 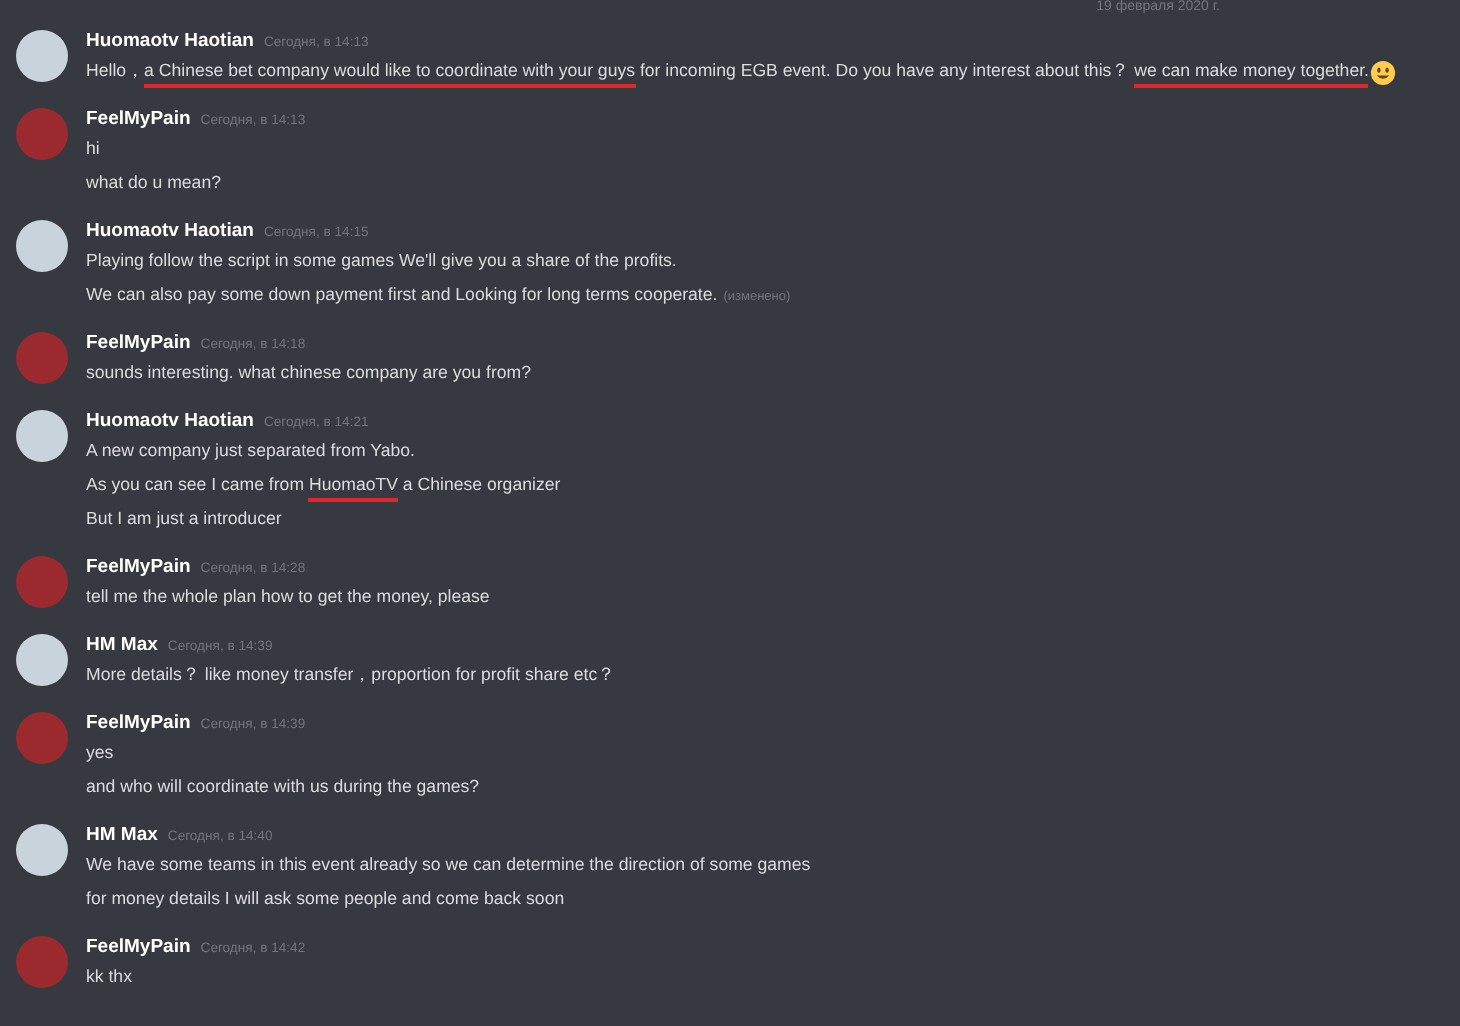 What do you see at coordinates (250, 451) in the screenshot?
I see `message-text: A new company just separated from Yabo.` at bounding box center [250, 451].